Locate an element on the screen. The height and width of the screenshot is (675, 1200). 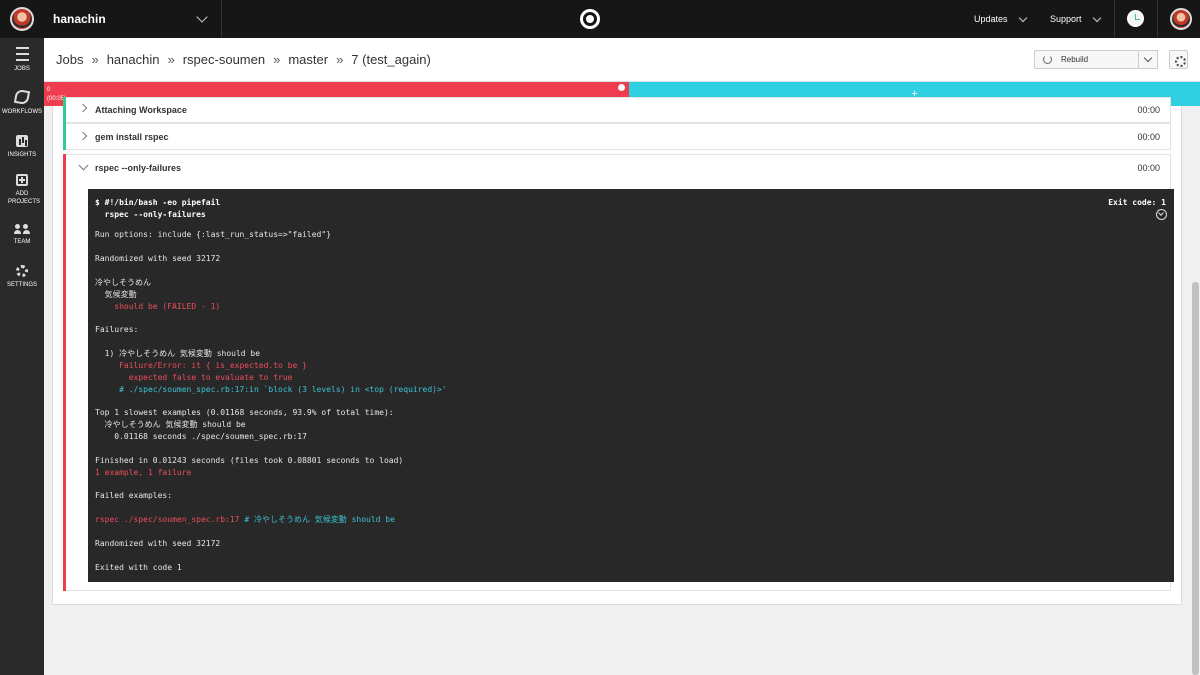
parallel-run-index: 0 is located at coordinates (49, 90).